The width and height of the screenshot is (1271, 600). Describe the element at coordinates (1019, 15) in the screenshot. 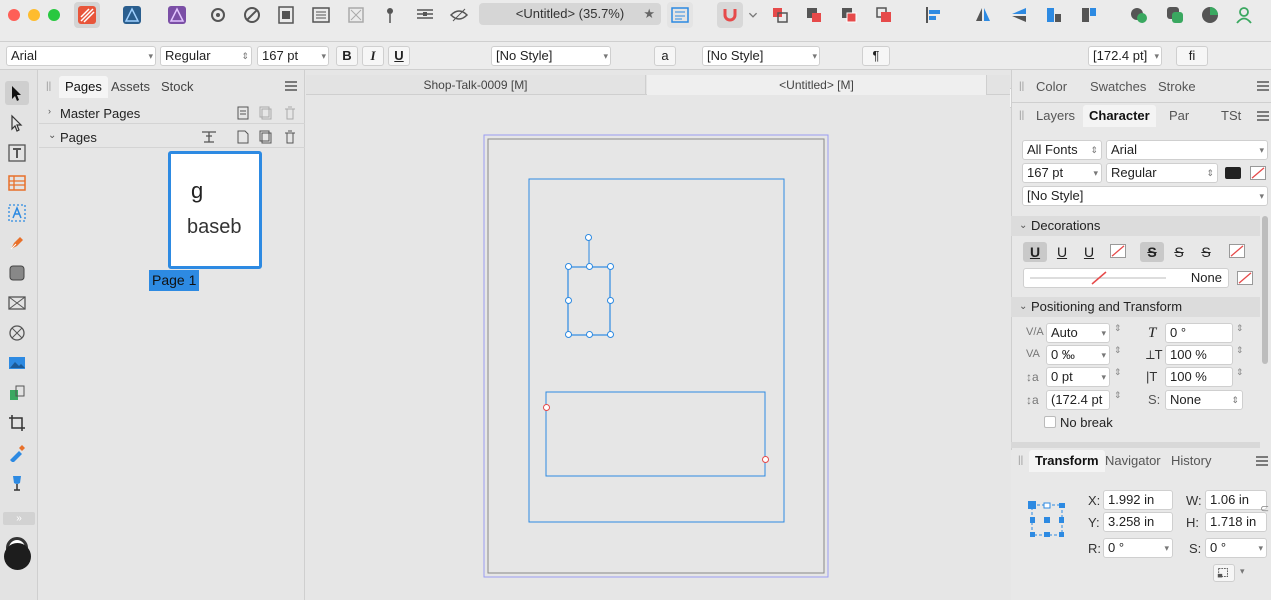

I see `flip-vertical-icon` at that location.